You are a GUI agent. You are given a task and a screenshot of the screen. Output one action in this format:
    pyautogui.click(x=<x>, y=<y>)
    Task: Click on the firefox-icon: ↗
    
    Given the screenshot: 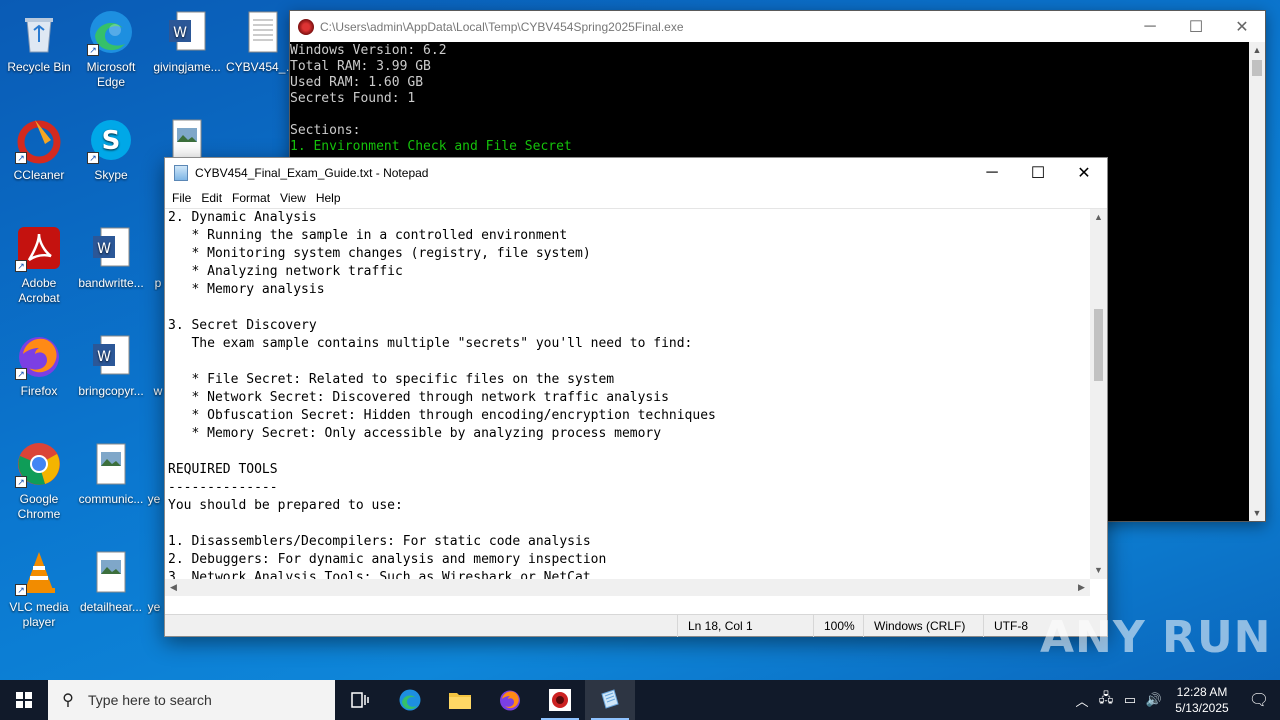 What is the action you would take?
    pyautogui.click(x=39, y=356)
    